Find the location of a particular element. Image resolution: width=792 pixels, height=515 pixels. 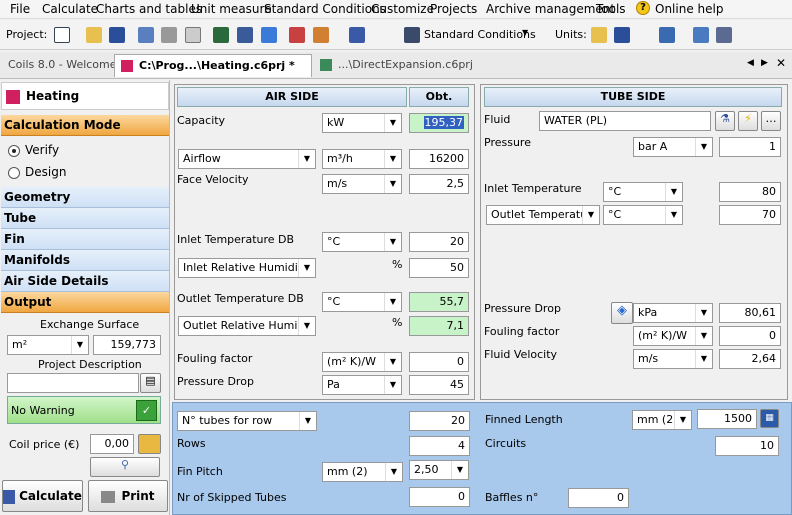

print-icon is located at coordinates (169, 35).